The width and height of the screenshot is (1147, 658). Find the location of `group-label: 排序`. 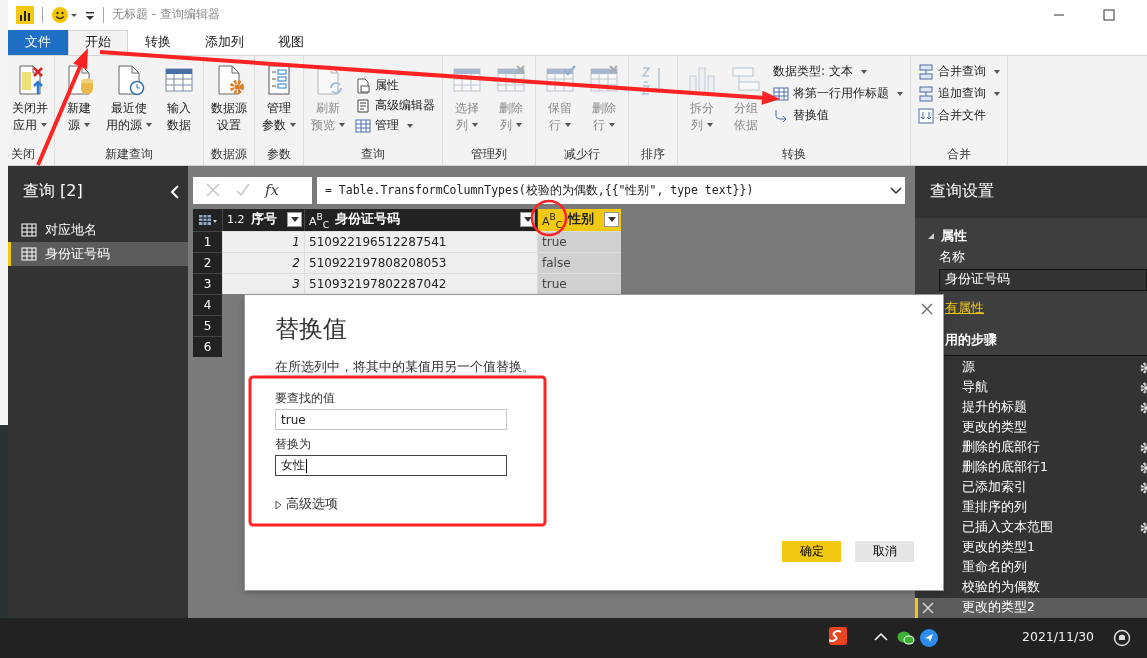

group-label: 排序 is located at coordinates (653, 154).